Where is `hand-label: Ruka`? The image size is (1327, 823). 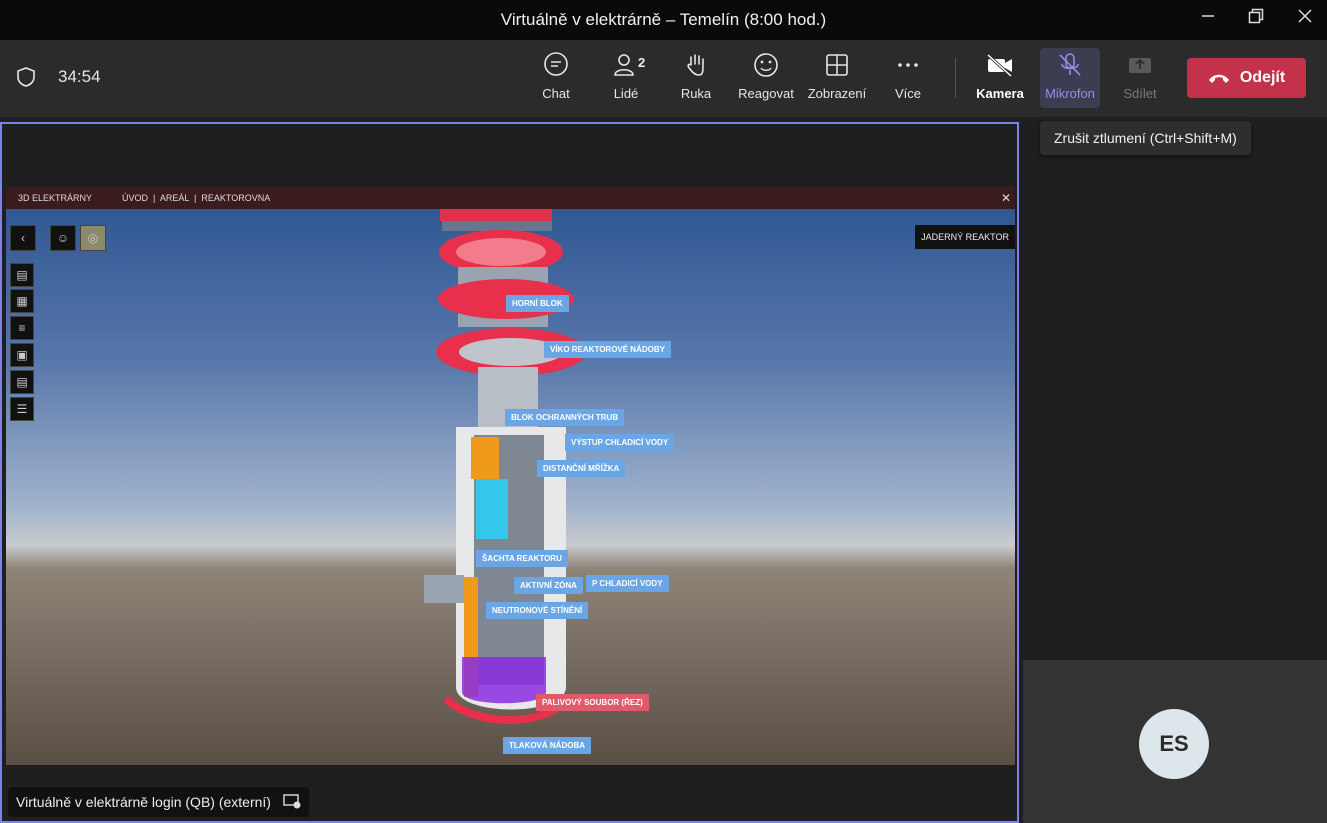 hand-label: Ruka is located at coordinates (696, 93).